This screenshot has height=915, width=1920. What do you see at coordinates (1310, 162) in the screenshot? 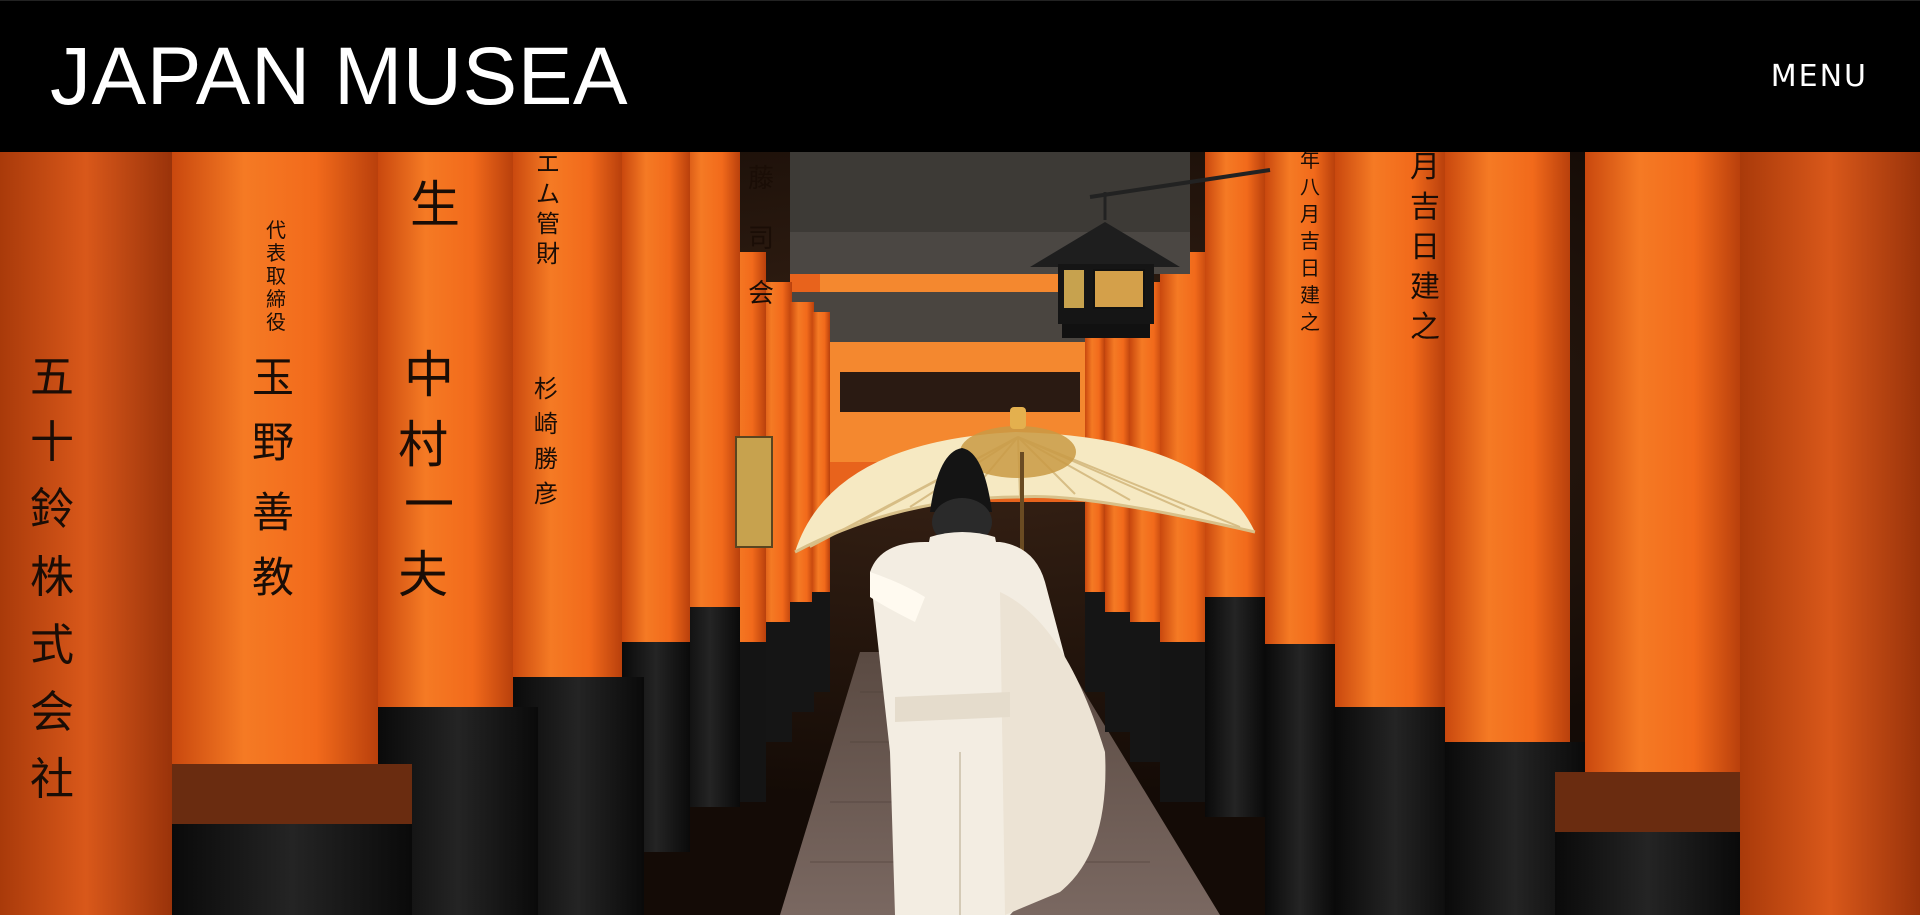
I see `svg-text: 年` at bounding box center [1310, 162].